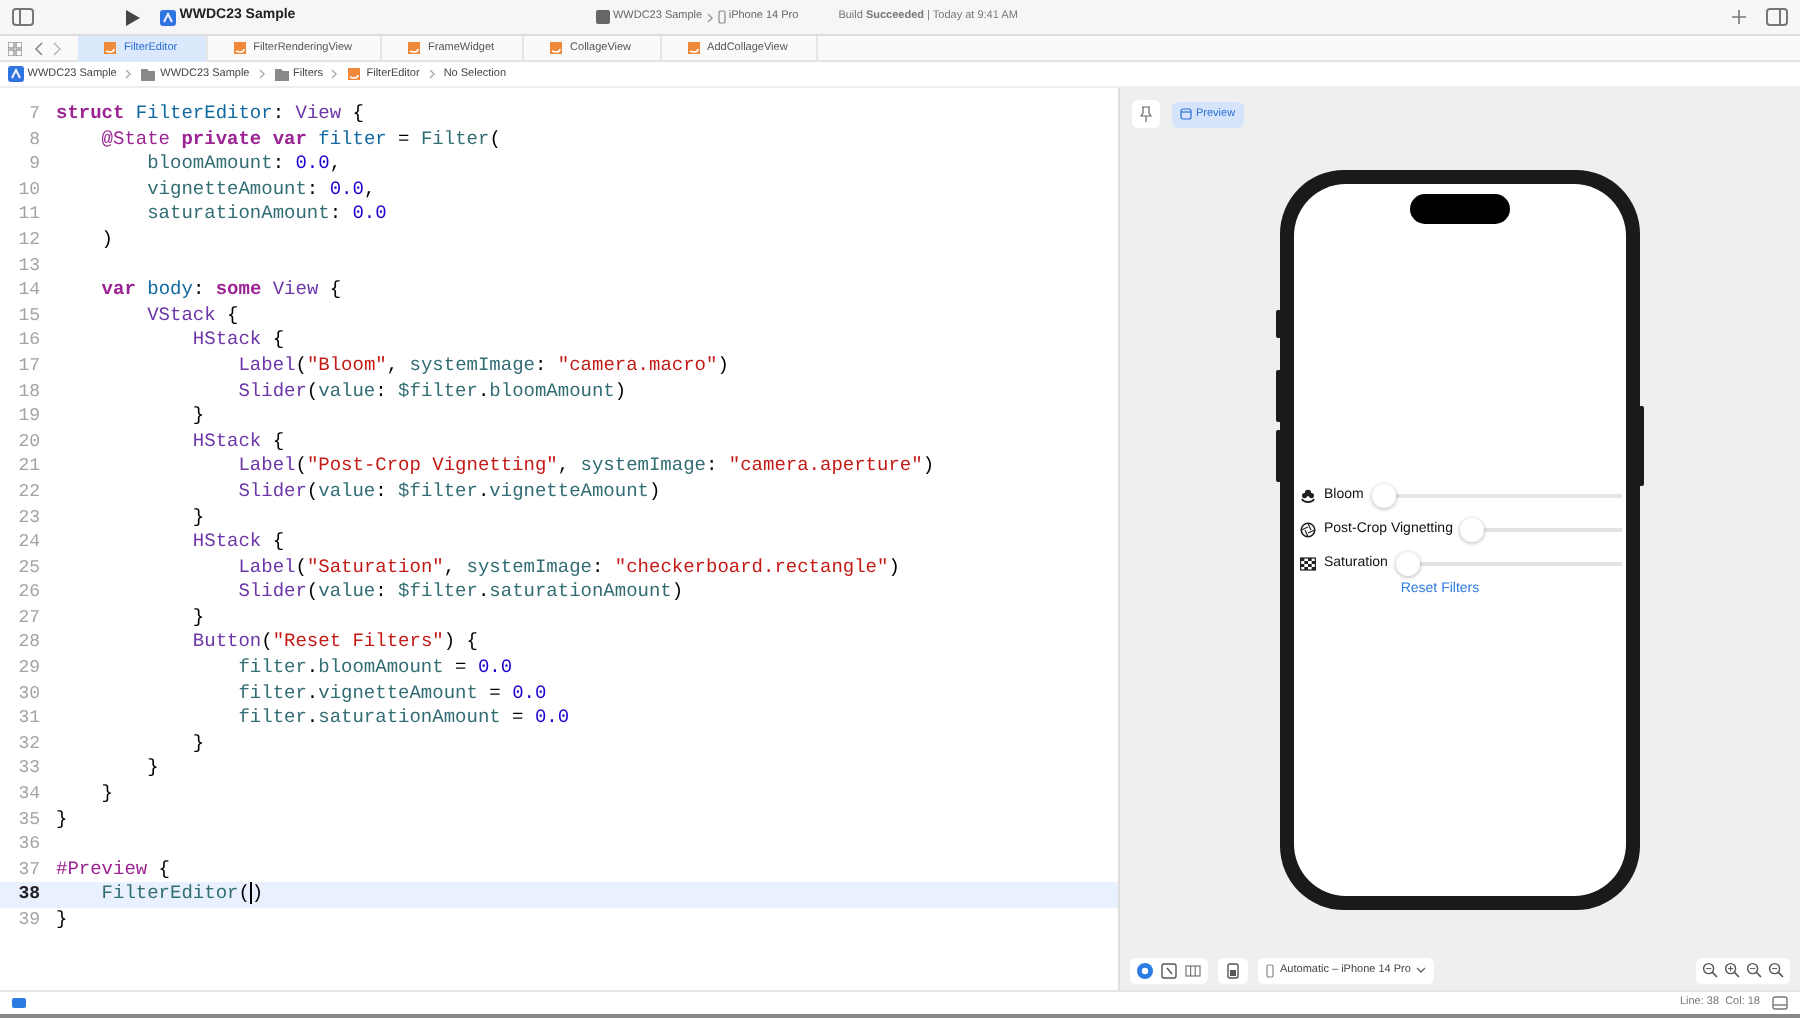 This screenshot has width=1800, height=1018. I want to click on chevron-down-icon, so click(1421, 970).